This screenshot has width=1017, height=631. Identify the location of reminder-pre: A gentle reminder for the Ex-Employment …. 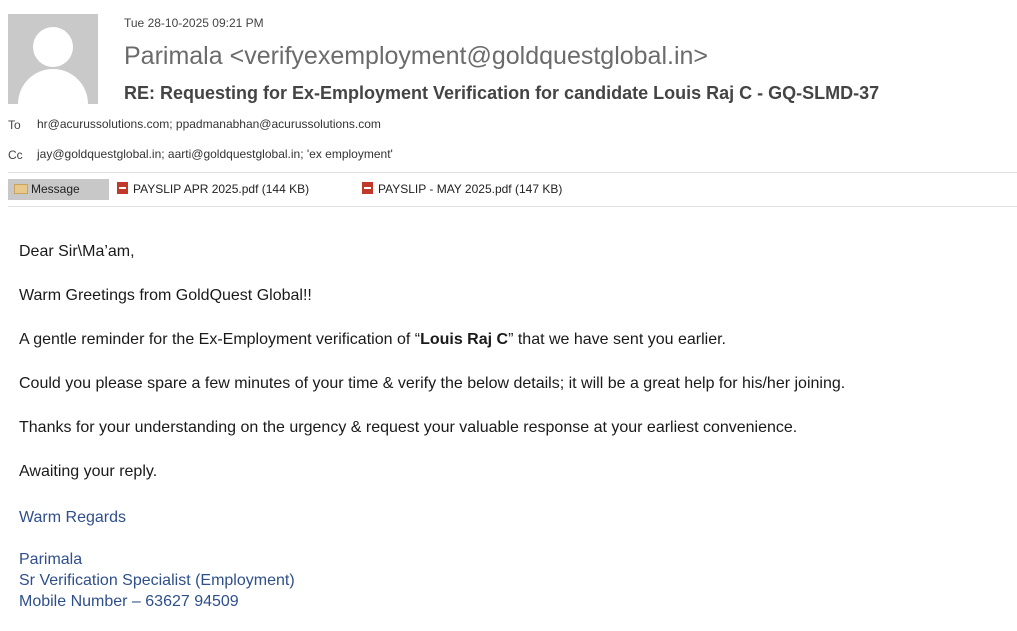
(220, 339).